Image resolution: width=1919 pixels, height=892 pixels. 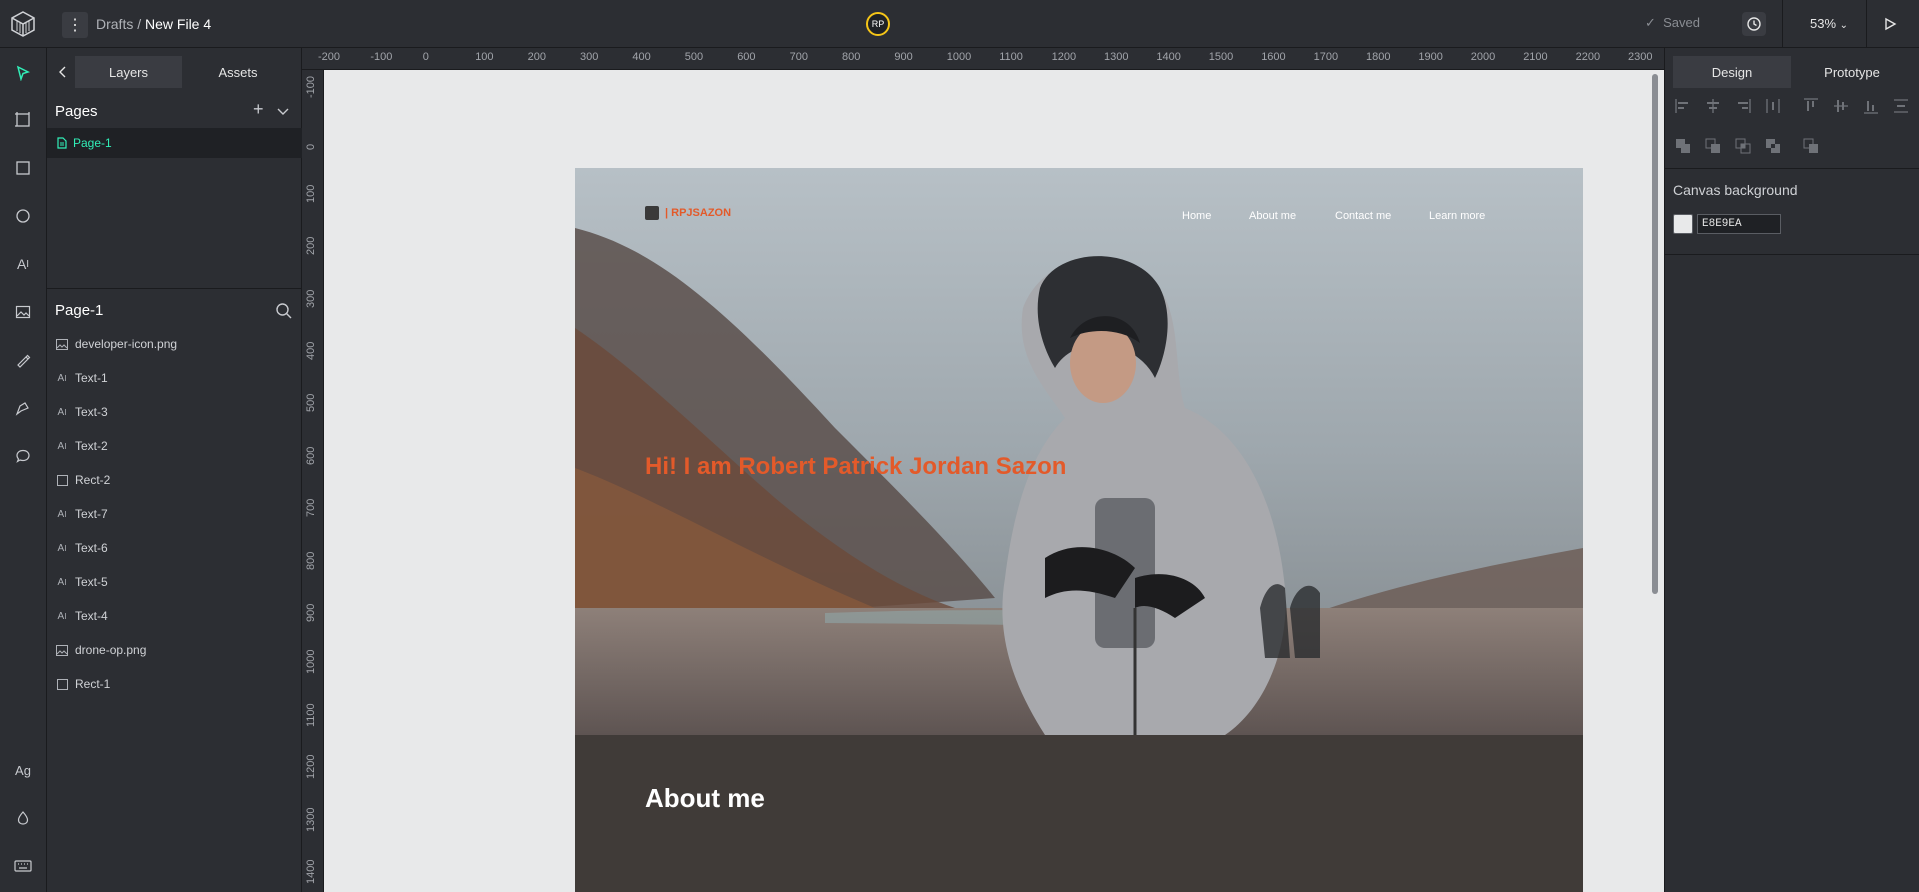 What do you see at coordinates (75, 25) in the screenshot?
I see `main-menu-button: ⋮` at bounding box center [75, 25].